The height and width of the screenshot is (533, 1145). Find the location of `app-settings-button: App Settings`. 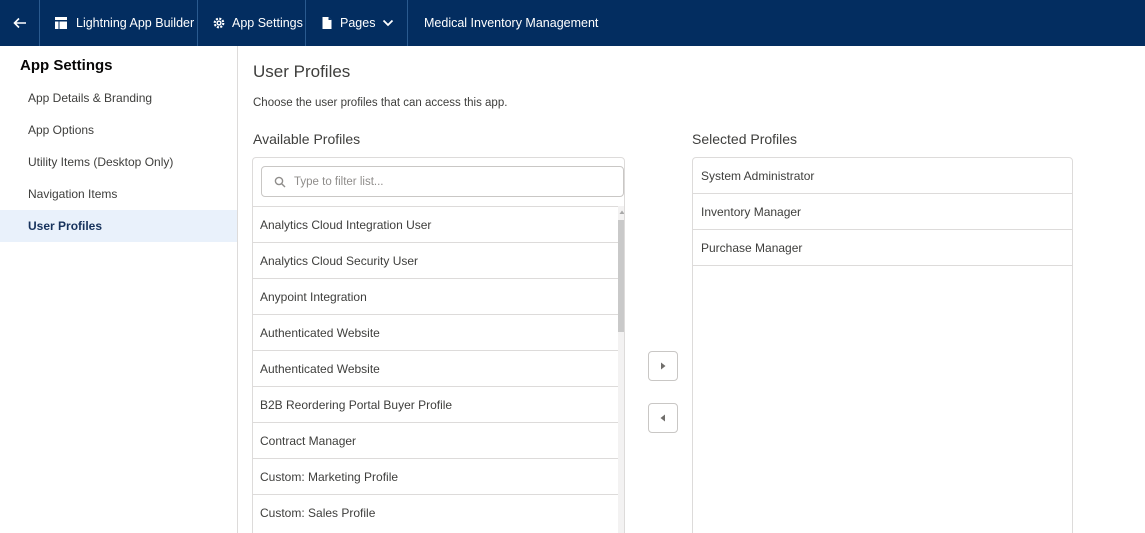

app-settings-button: App Settings is located at coordinates (252, 23).